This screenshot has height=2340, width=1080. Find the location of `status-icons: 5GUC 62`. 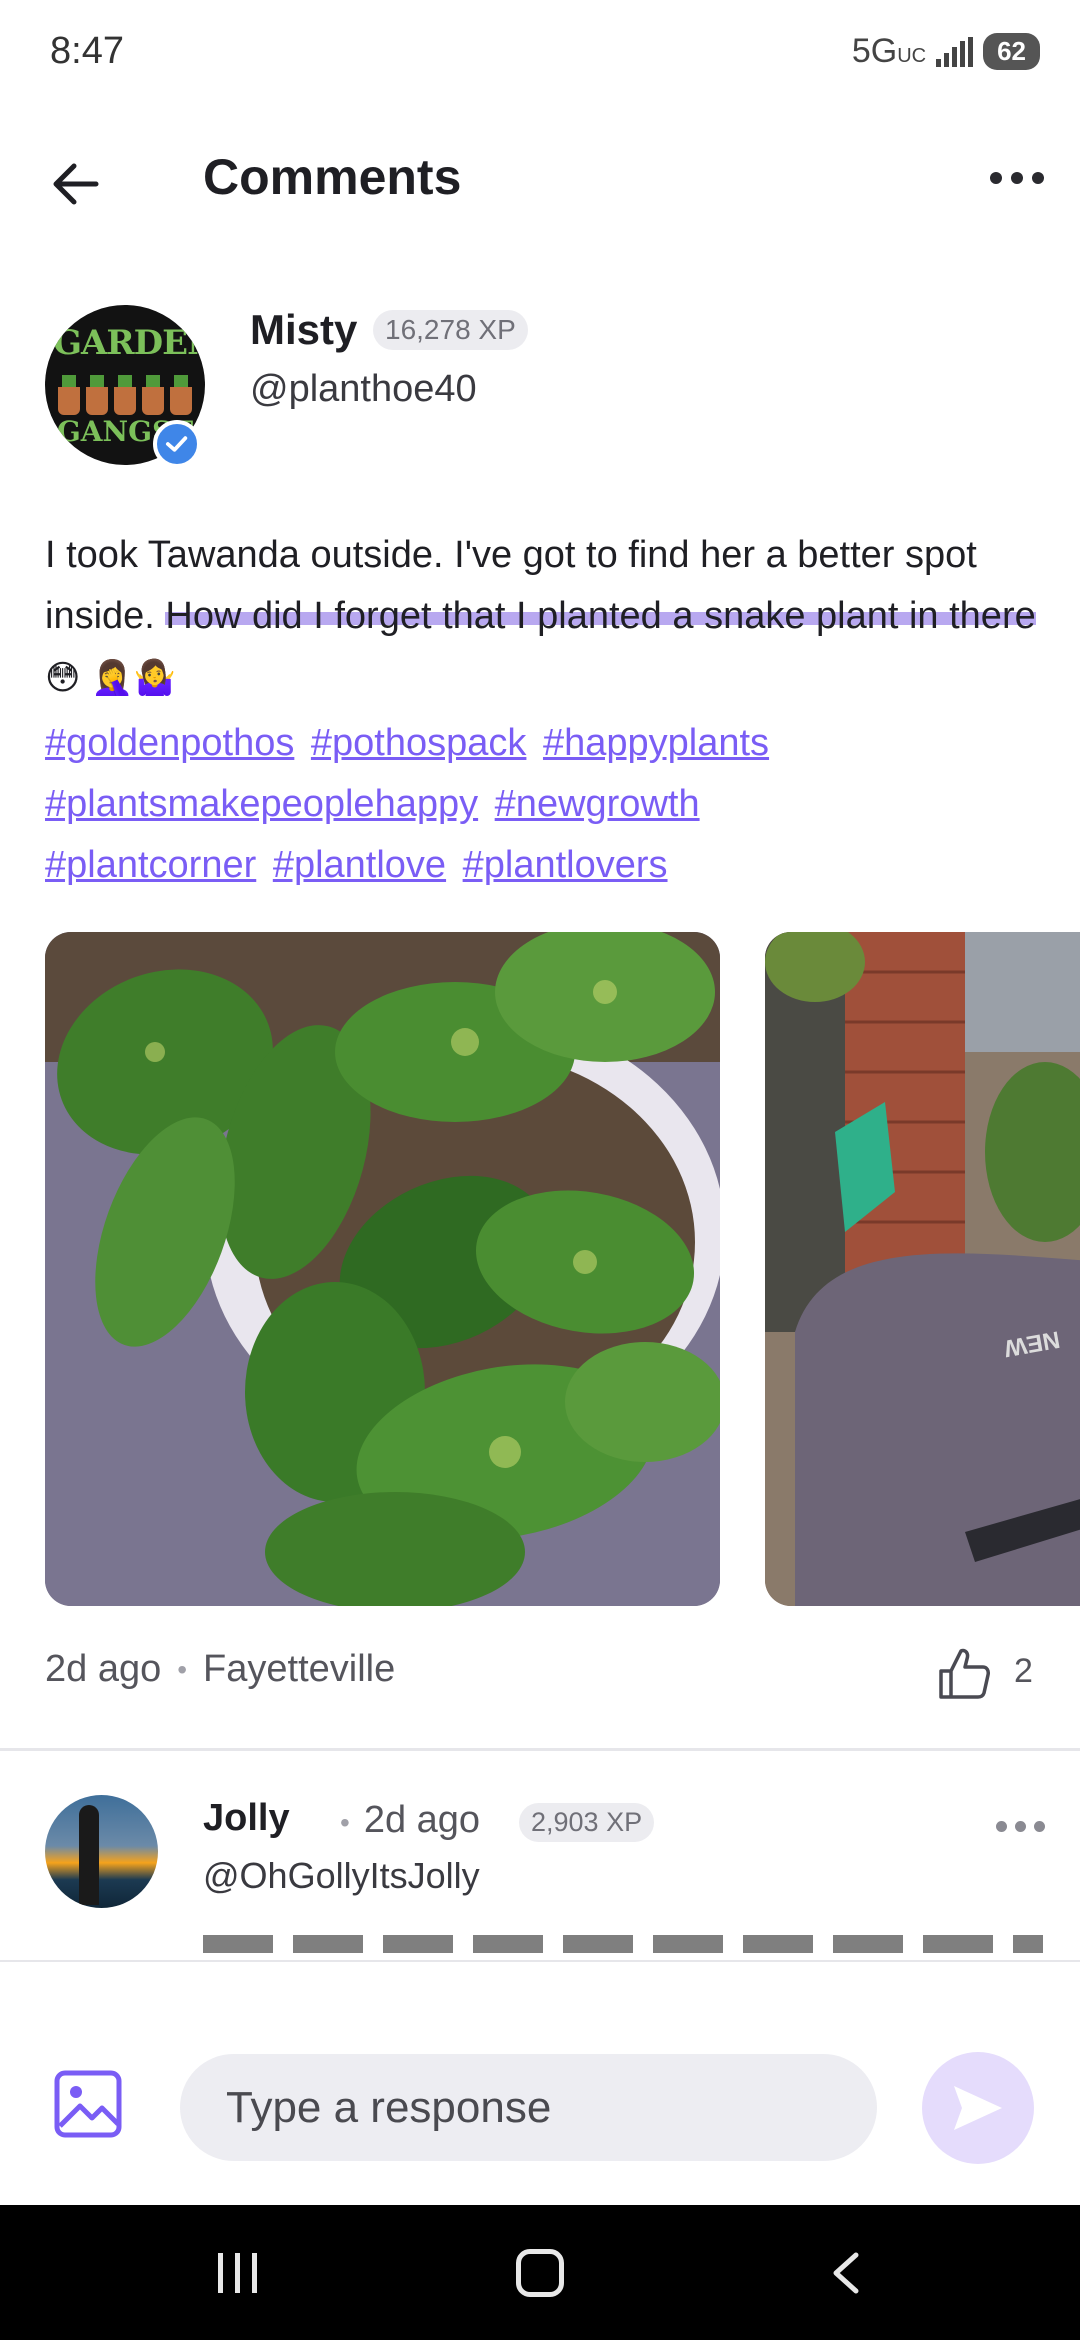

status-icons: 5GUC 62 is located at coordinates (946, 51).